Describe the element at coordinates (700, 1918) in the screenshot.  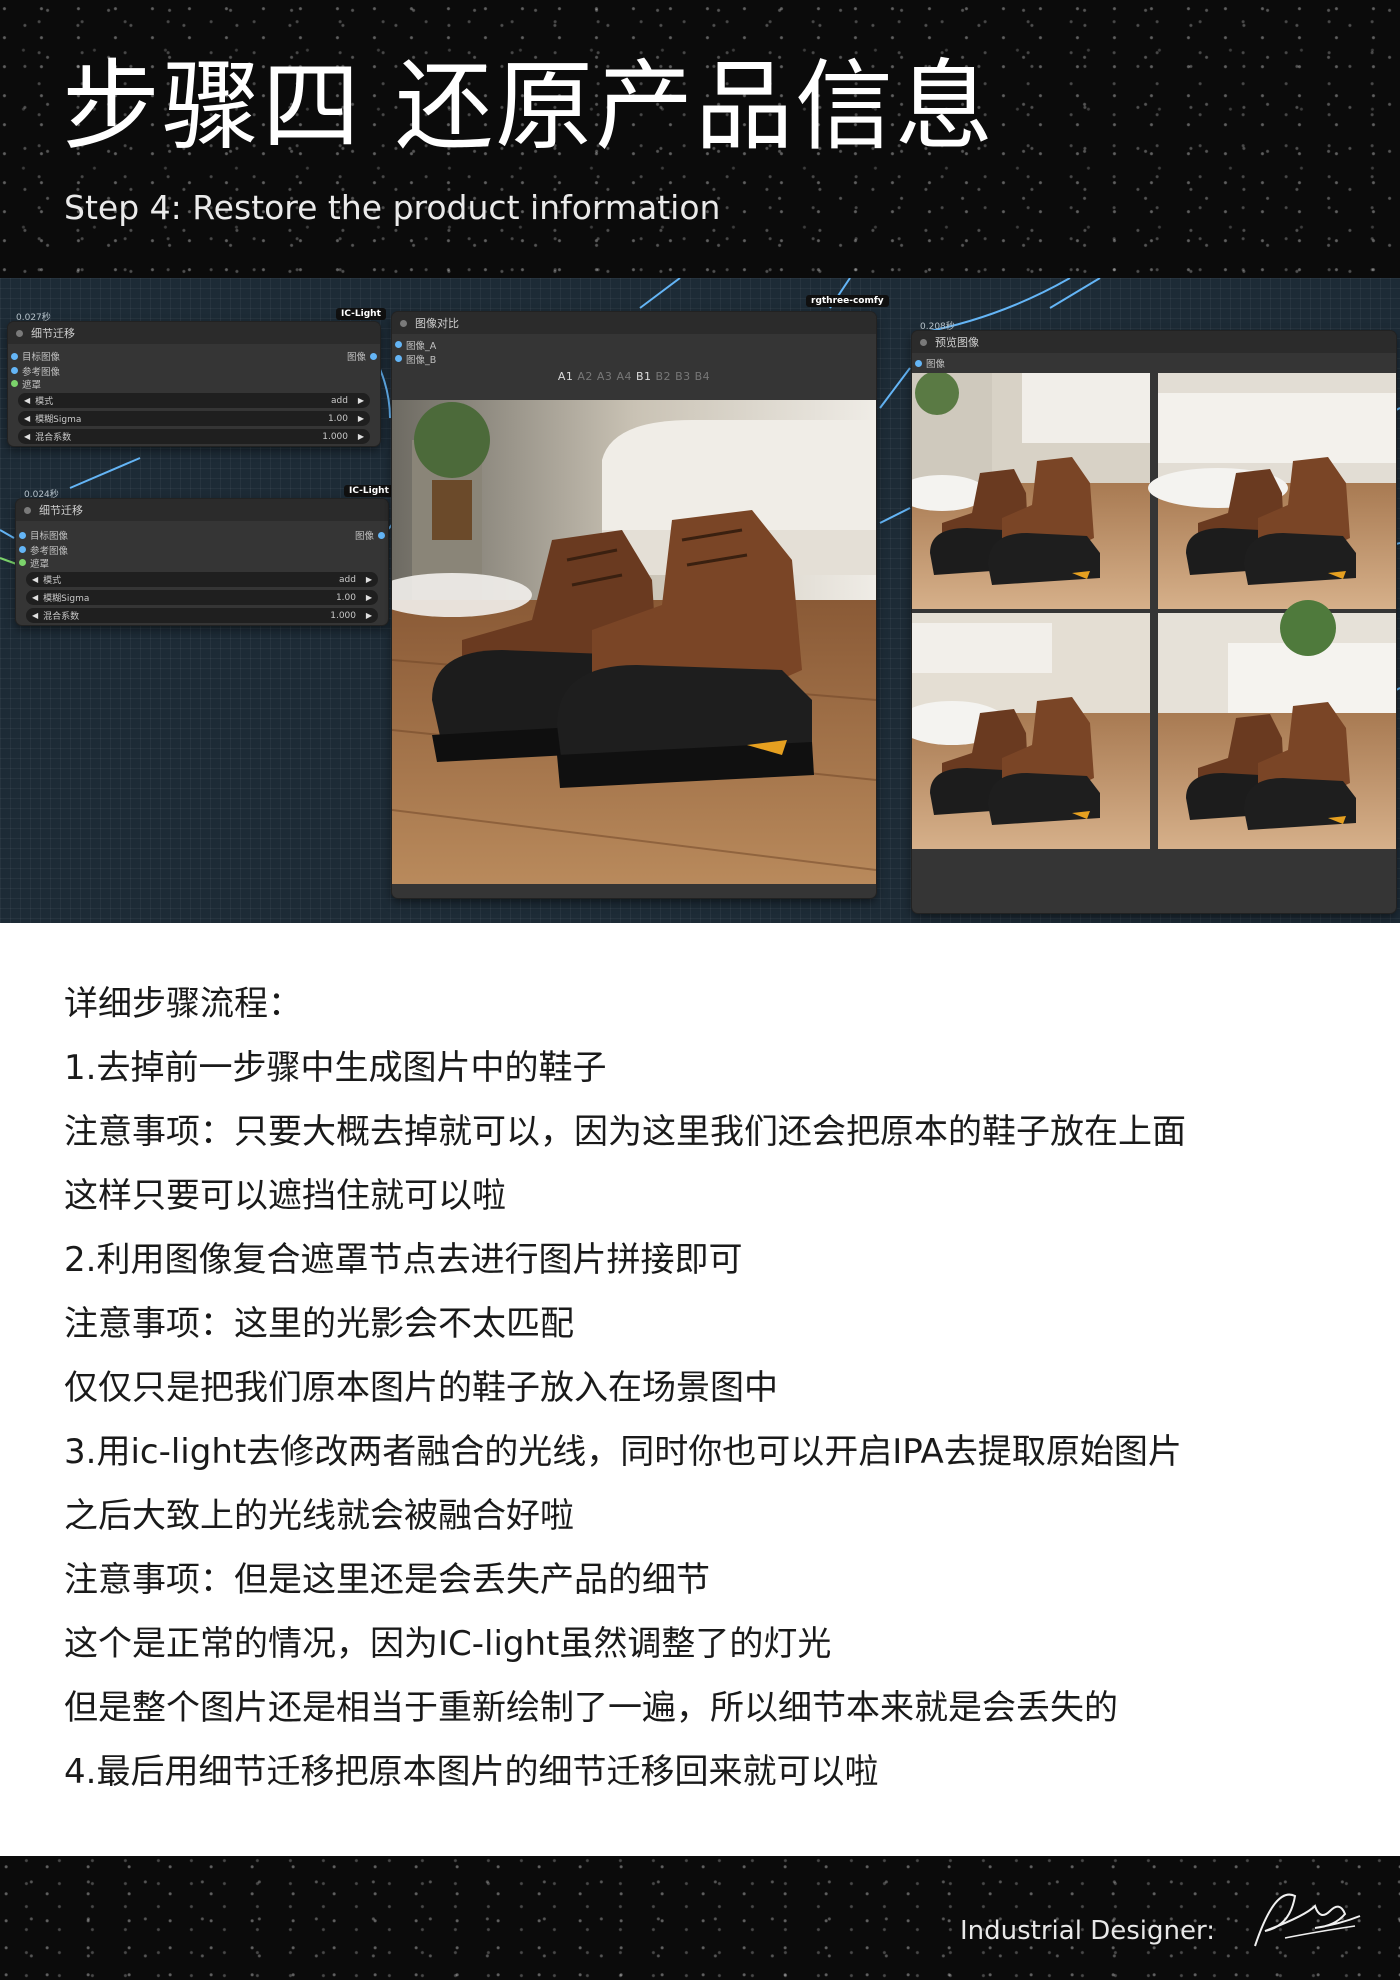
I see `footer-banner: Industrial Designer:` at that location.